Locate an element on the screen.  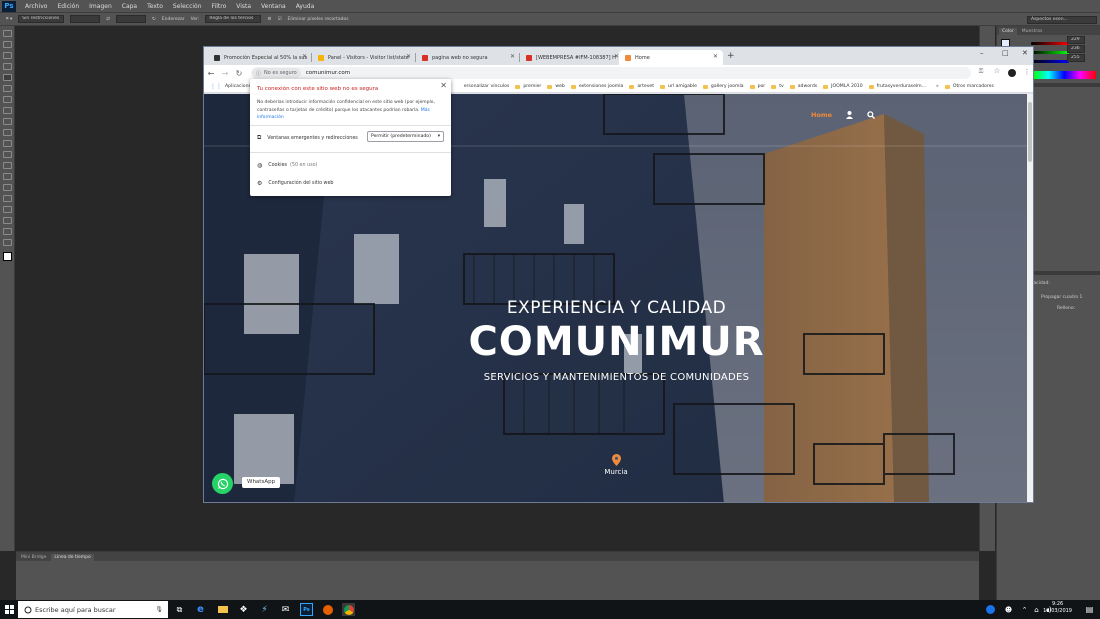
bookmark-item: web is located at coordinates (556, 86).